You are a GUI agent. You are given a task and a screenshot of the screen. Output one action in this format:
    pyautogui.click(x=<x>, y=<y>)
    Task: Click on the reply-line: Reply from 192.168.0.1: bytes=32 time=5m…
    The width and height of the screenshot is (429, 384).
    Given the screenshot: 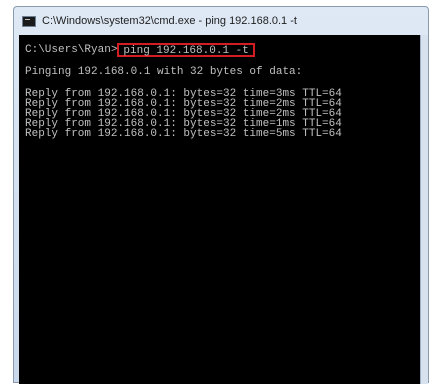 What is the action you would take?
    pyautogui.click(x=183, y=134)
    